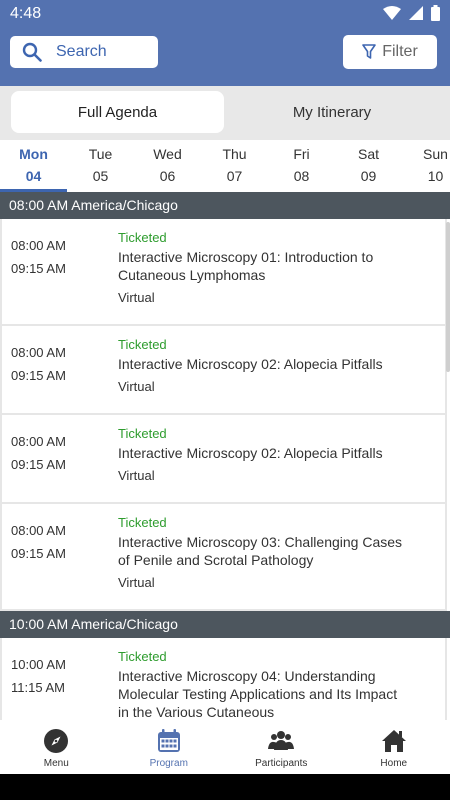 The width and height of the screenshot is (450, 800). Describe the element at coordinates (281, 763) in the screenshot. I see `nav-participants-label: Participants` at that location.